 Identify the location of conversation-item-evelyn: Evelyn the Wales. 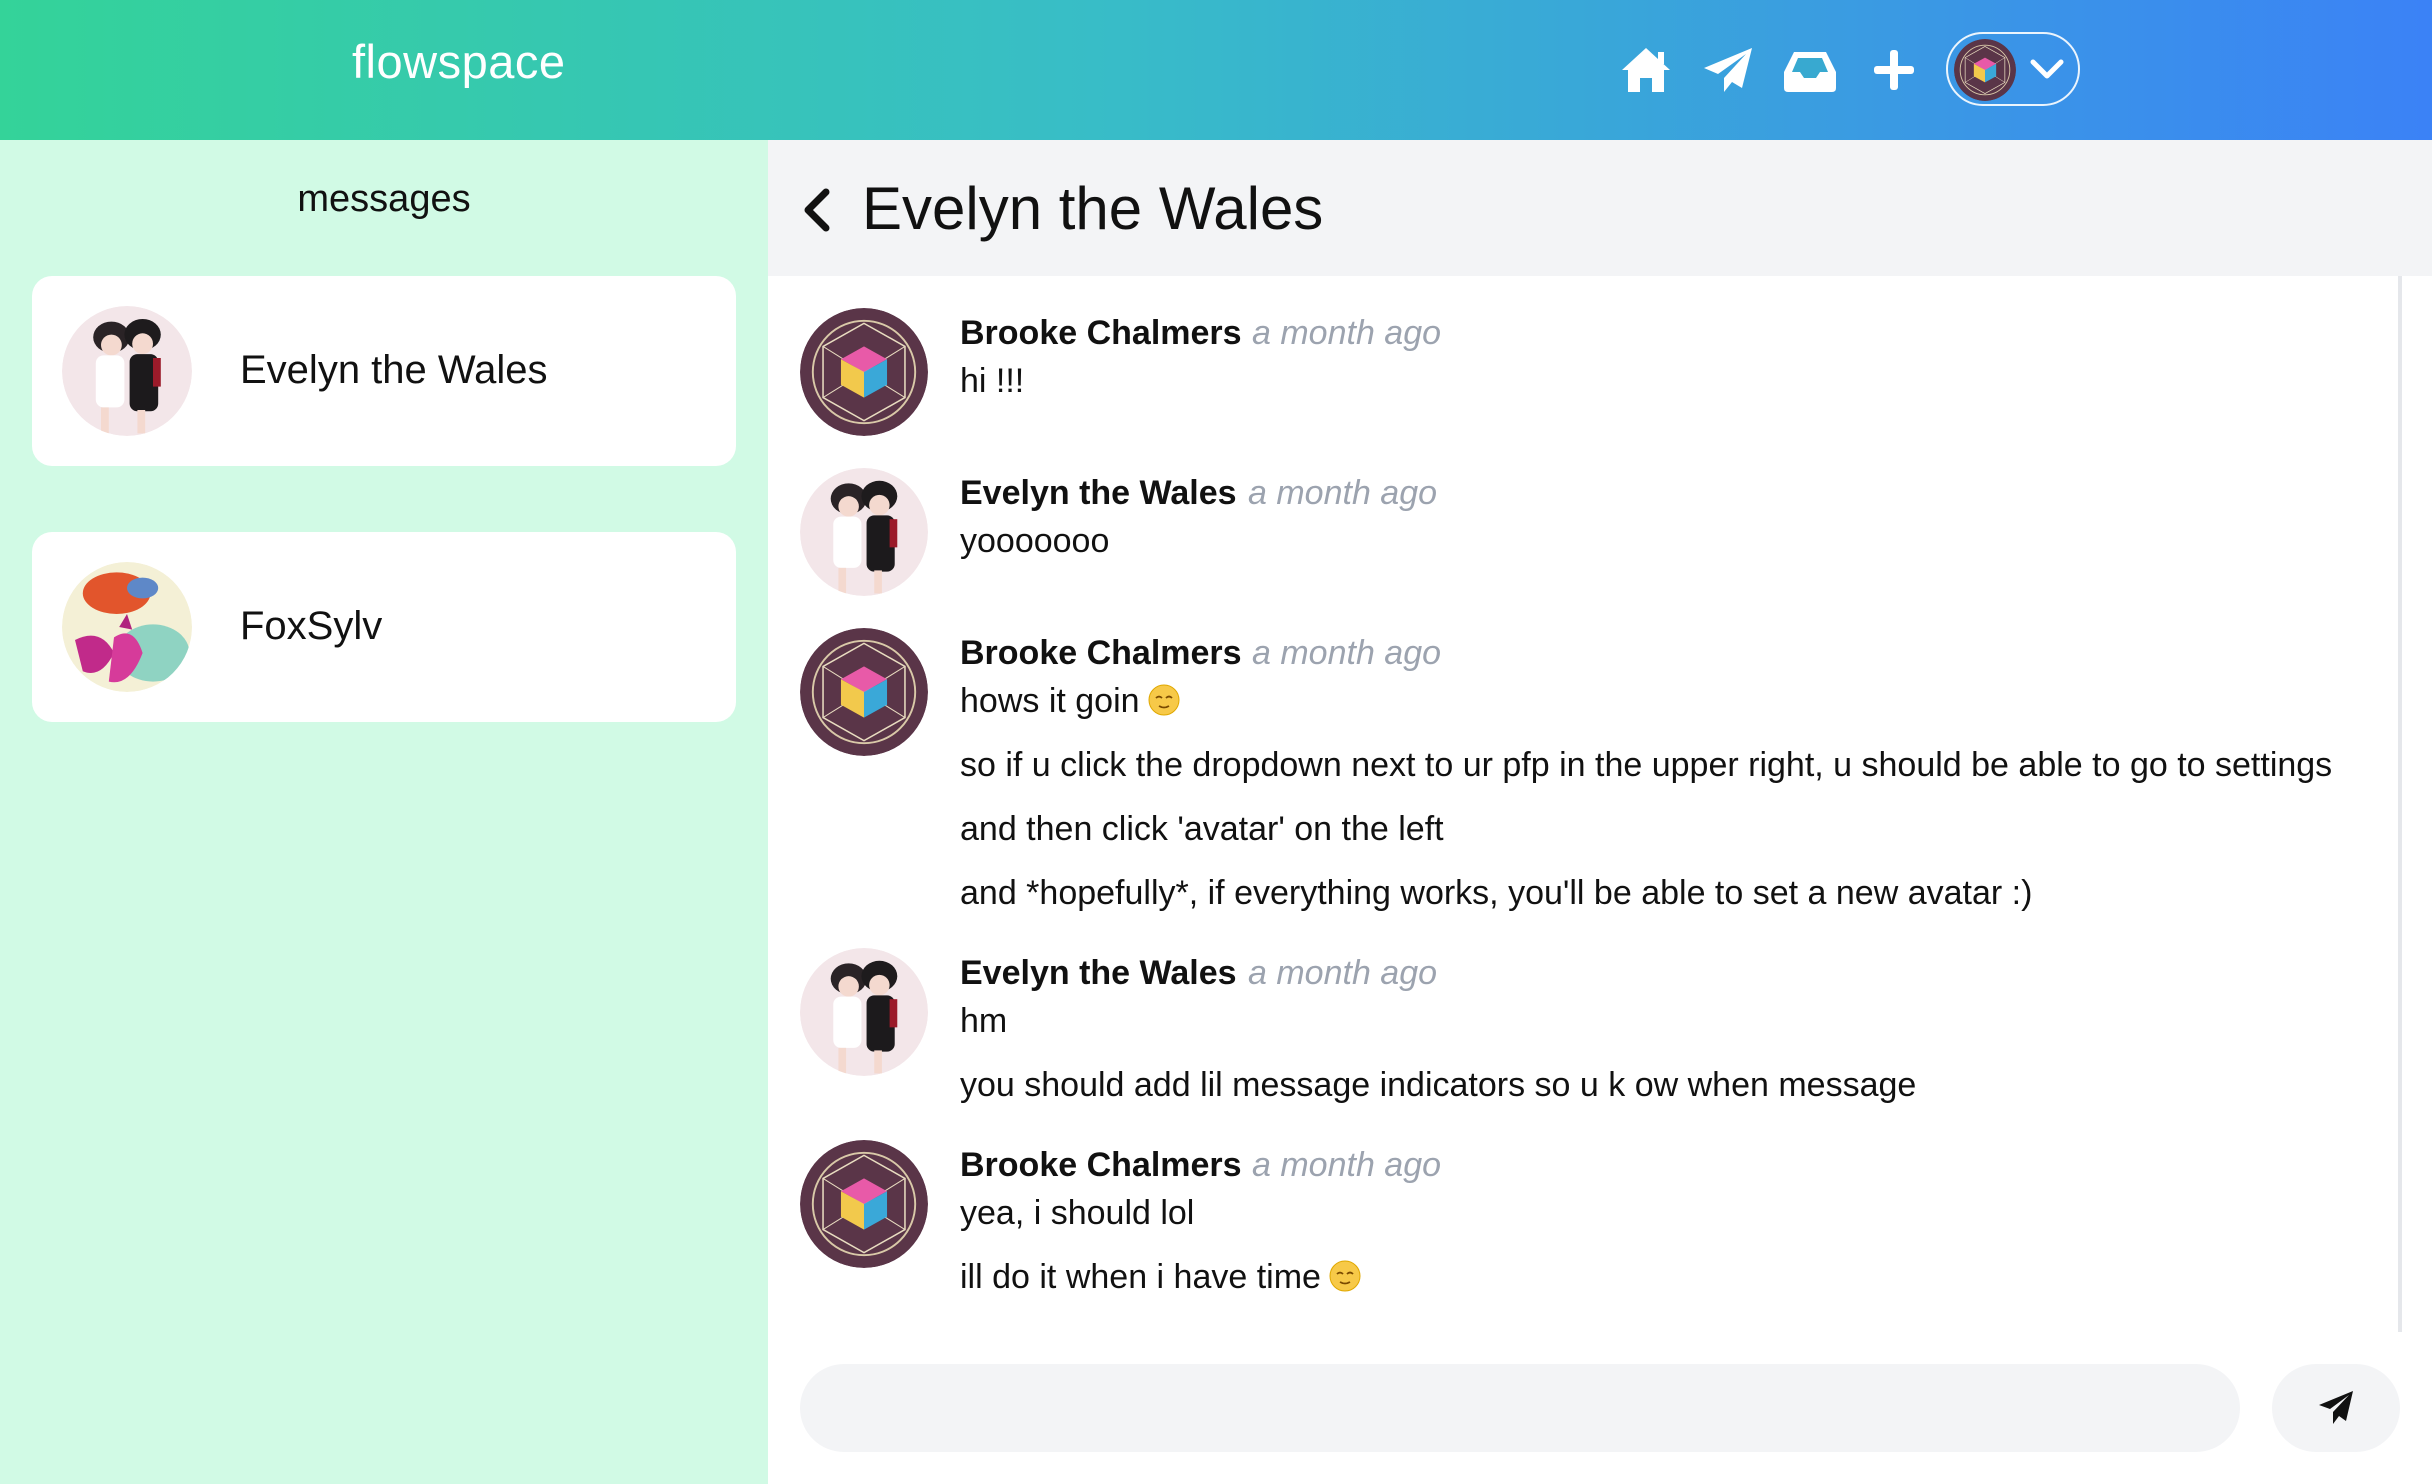
(384, 371).